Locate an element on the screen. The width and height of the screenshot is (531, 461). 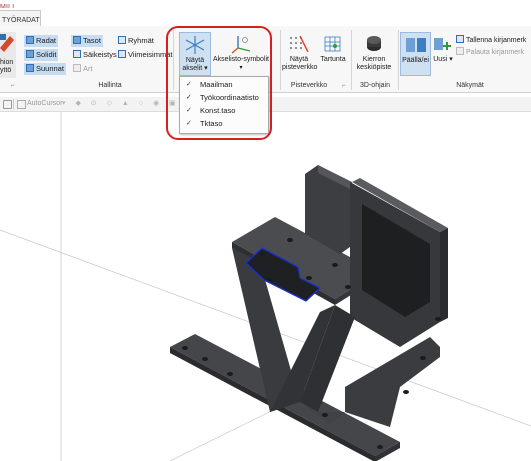
toggle-solidit: Solidit is located at coordinates (41, 55).